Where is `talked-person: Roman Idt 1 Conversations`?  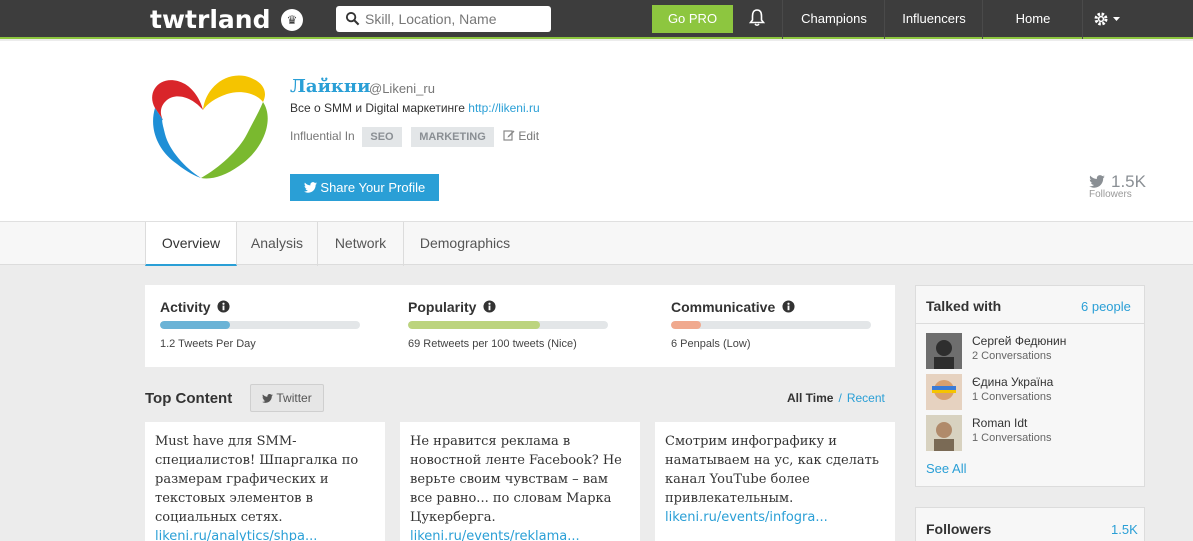 talked-person: Roman Idt 1 Conversations is located at coordinates (1033, 433).